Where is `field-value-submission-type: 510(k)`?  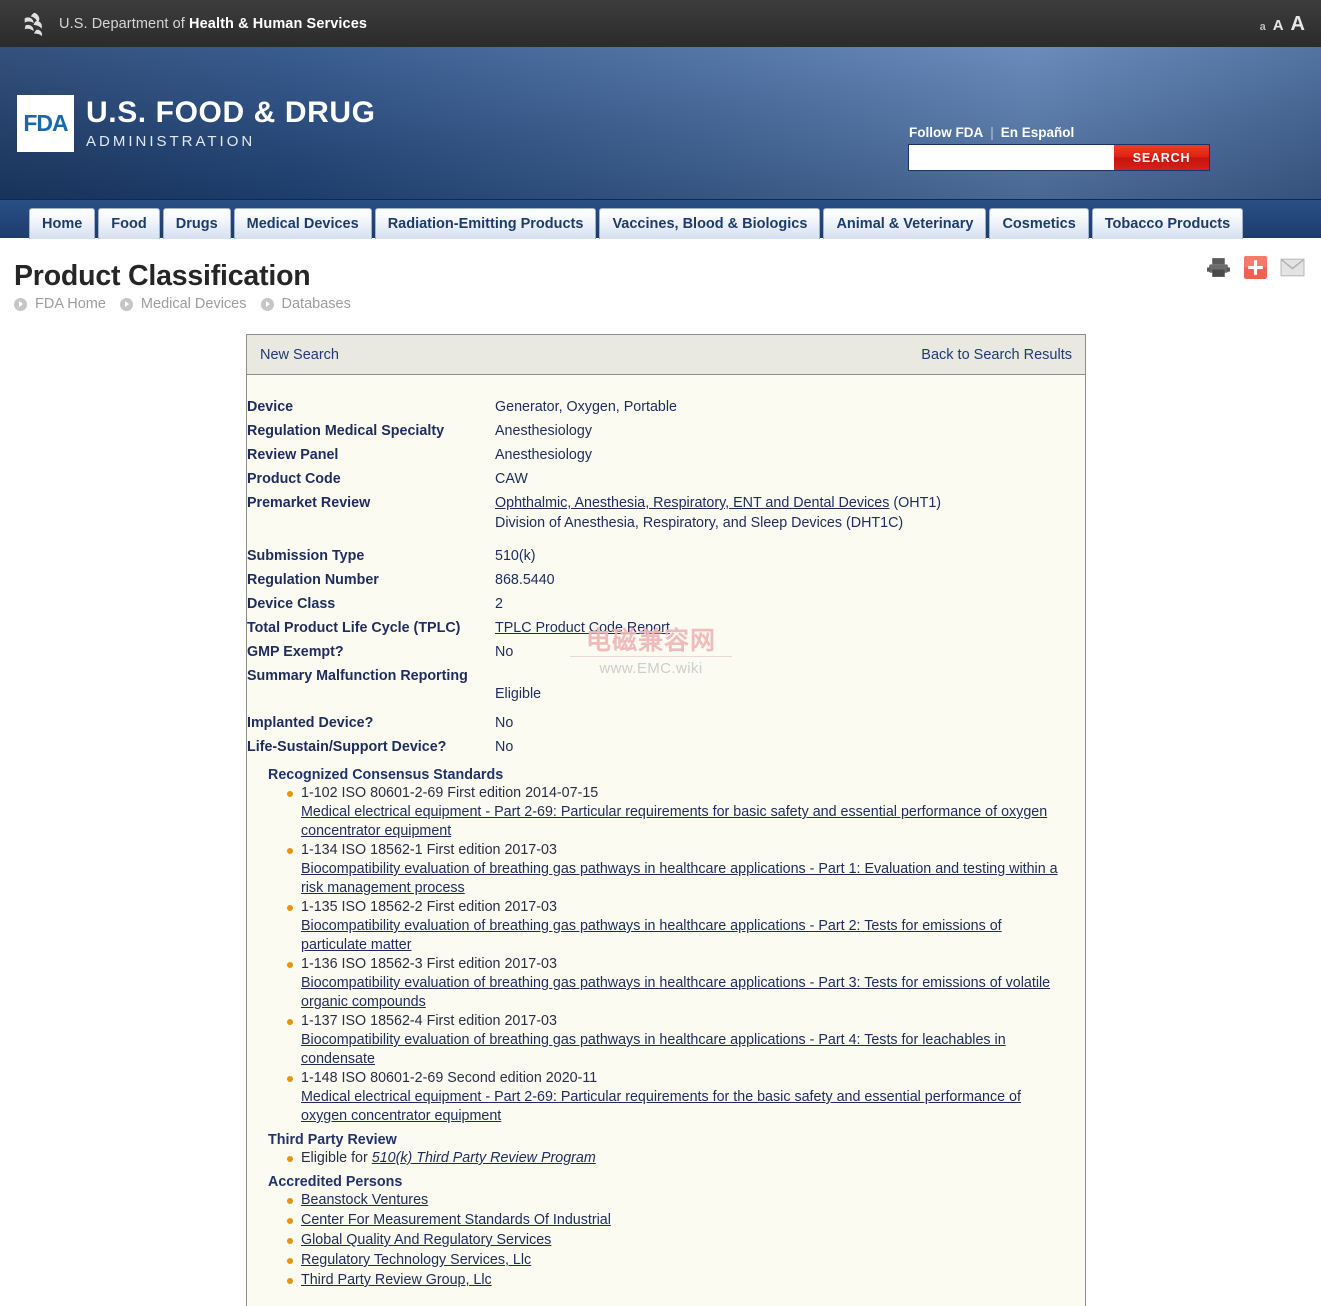
field-value-submission-type: 510(k) is located at coordinates (515, 556).